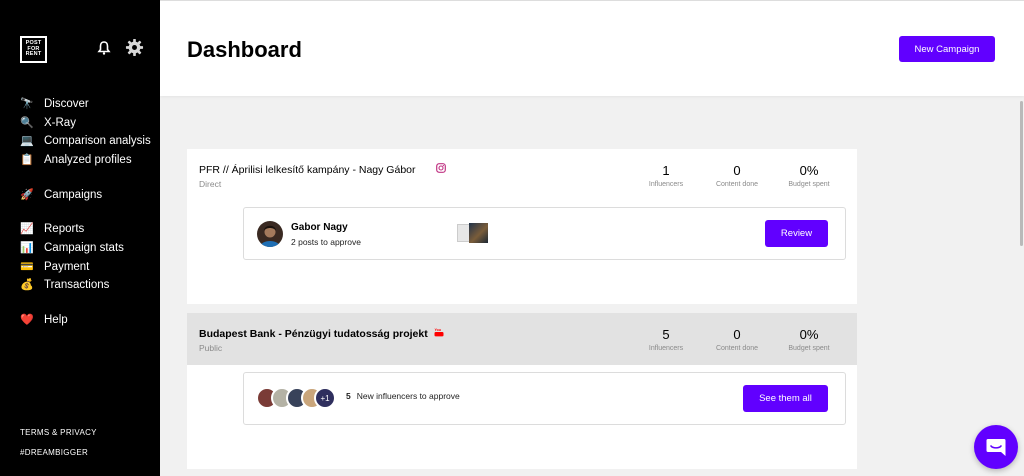 The width and height of the screenshot is (1024, 476). Describe the element at coordinates (88, 160) in the screenshot. I see `sidebar-item-label: Analyzed profiles` at that location.